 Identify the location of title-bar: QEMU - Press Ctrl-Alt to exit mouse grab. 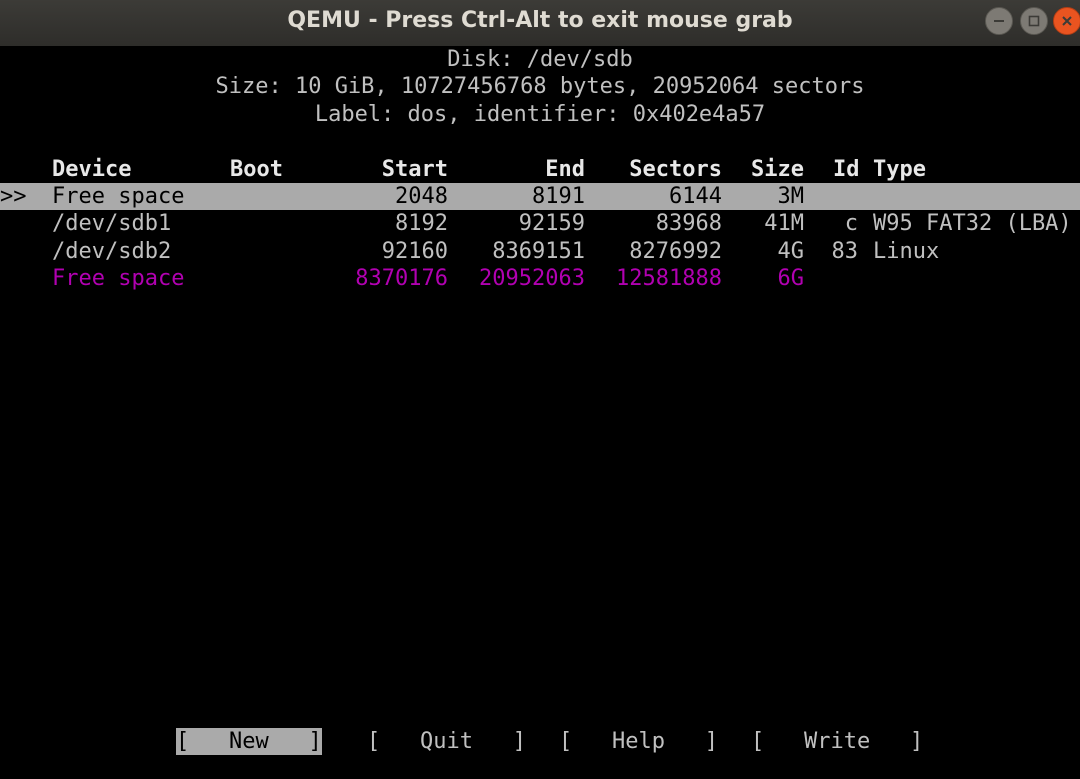
(540, 23).